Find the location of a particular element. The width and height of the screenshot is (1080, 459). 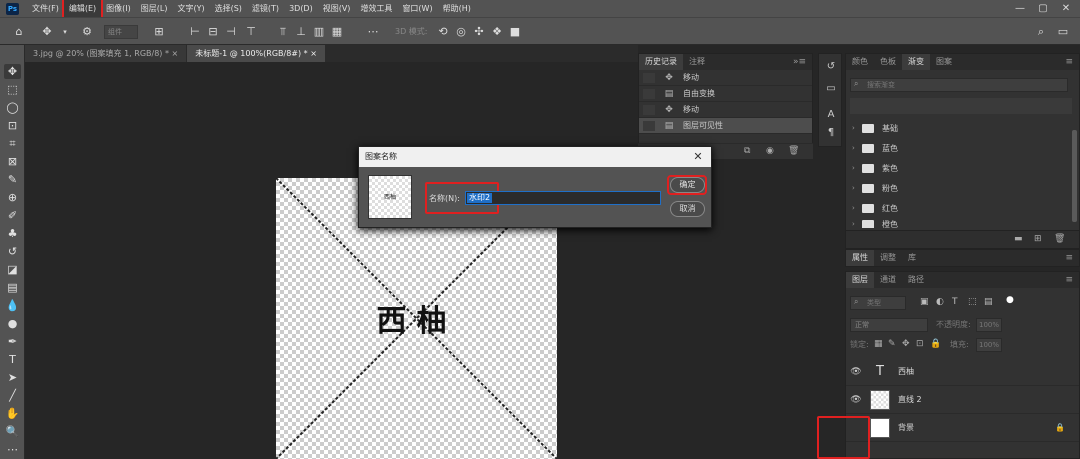

shape-filter-icon: ⬚ is located at coordinates (972, 302).